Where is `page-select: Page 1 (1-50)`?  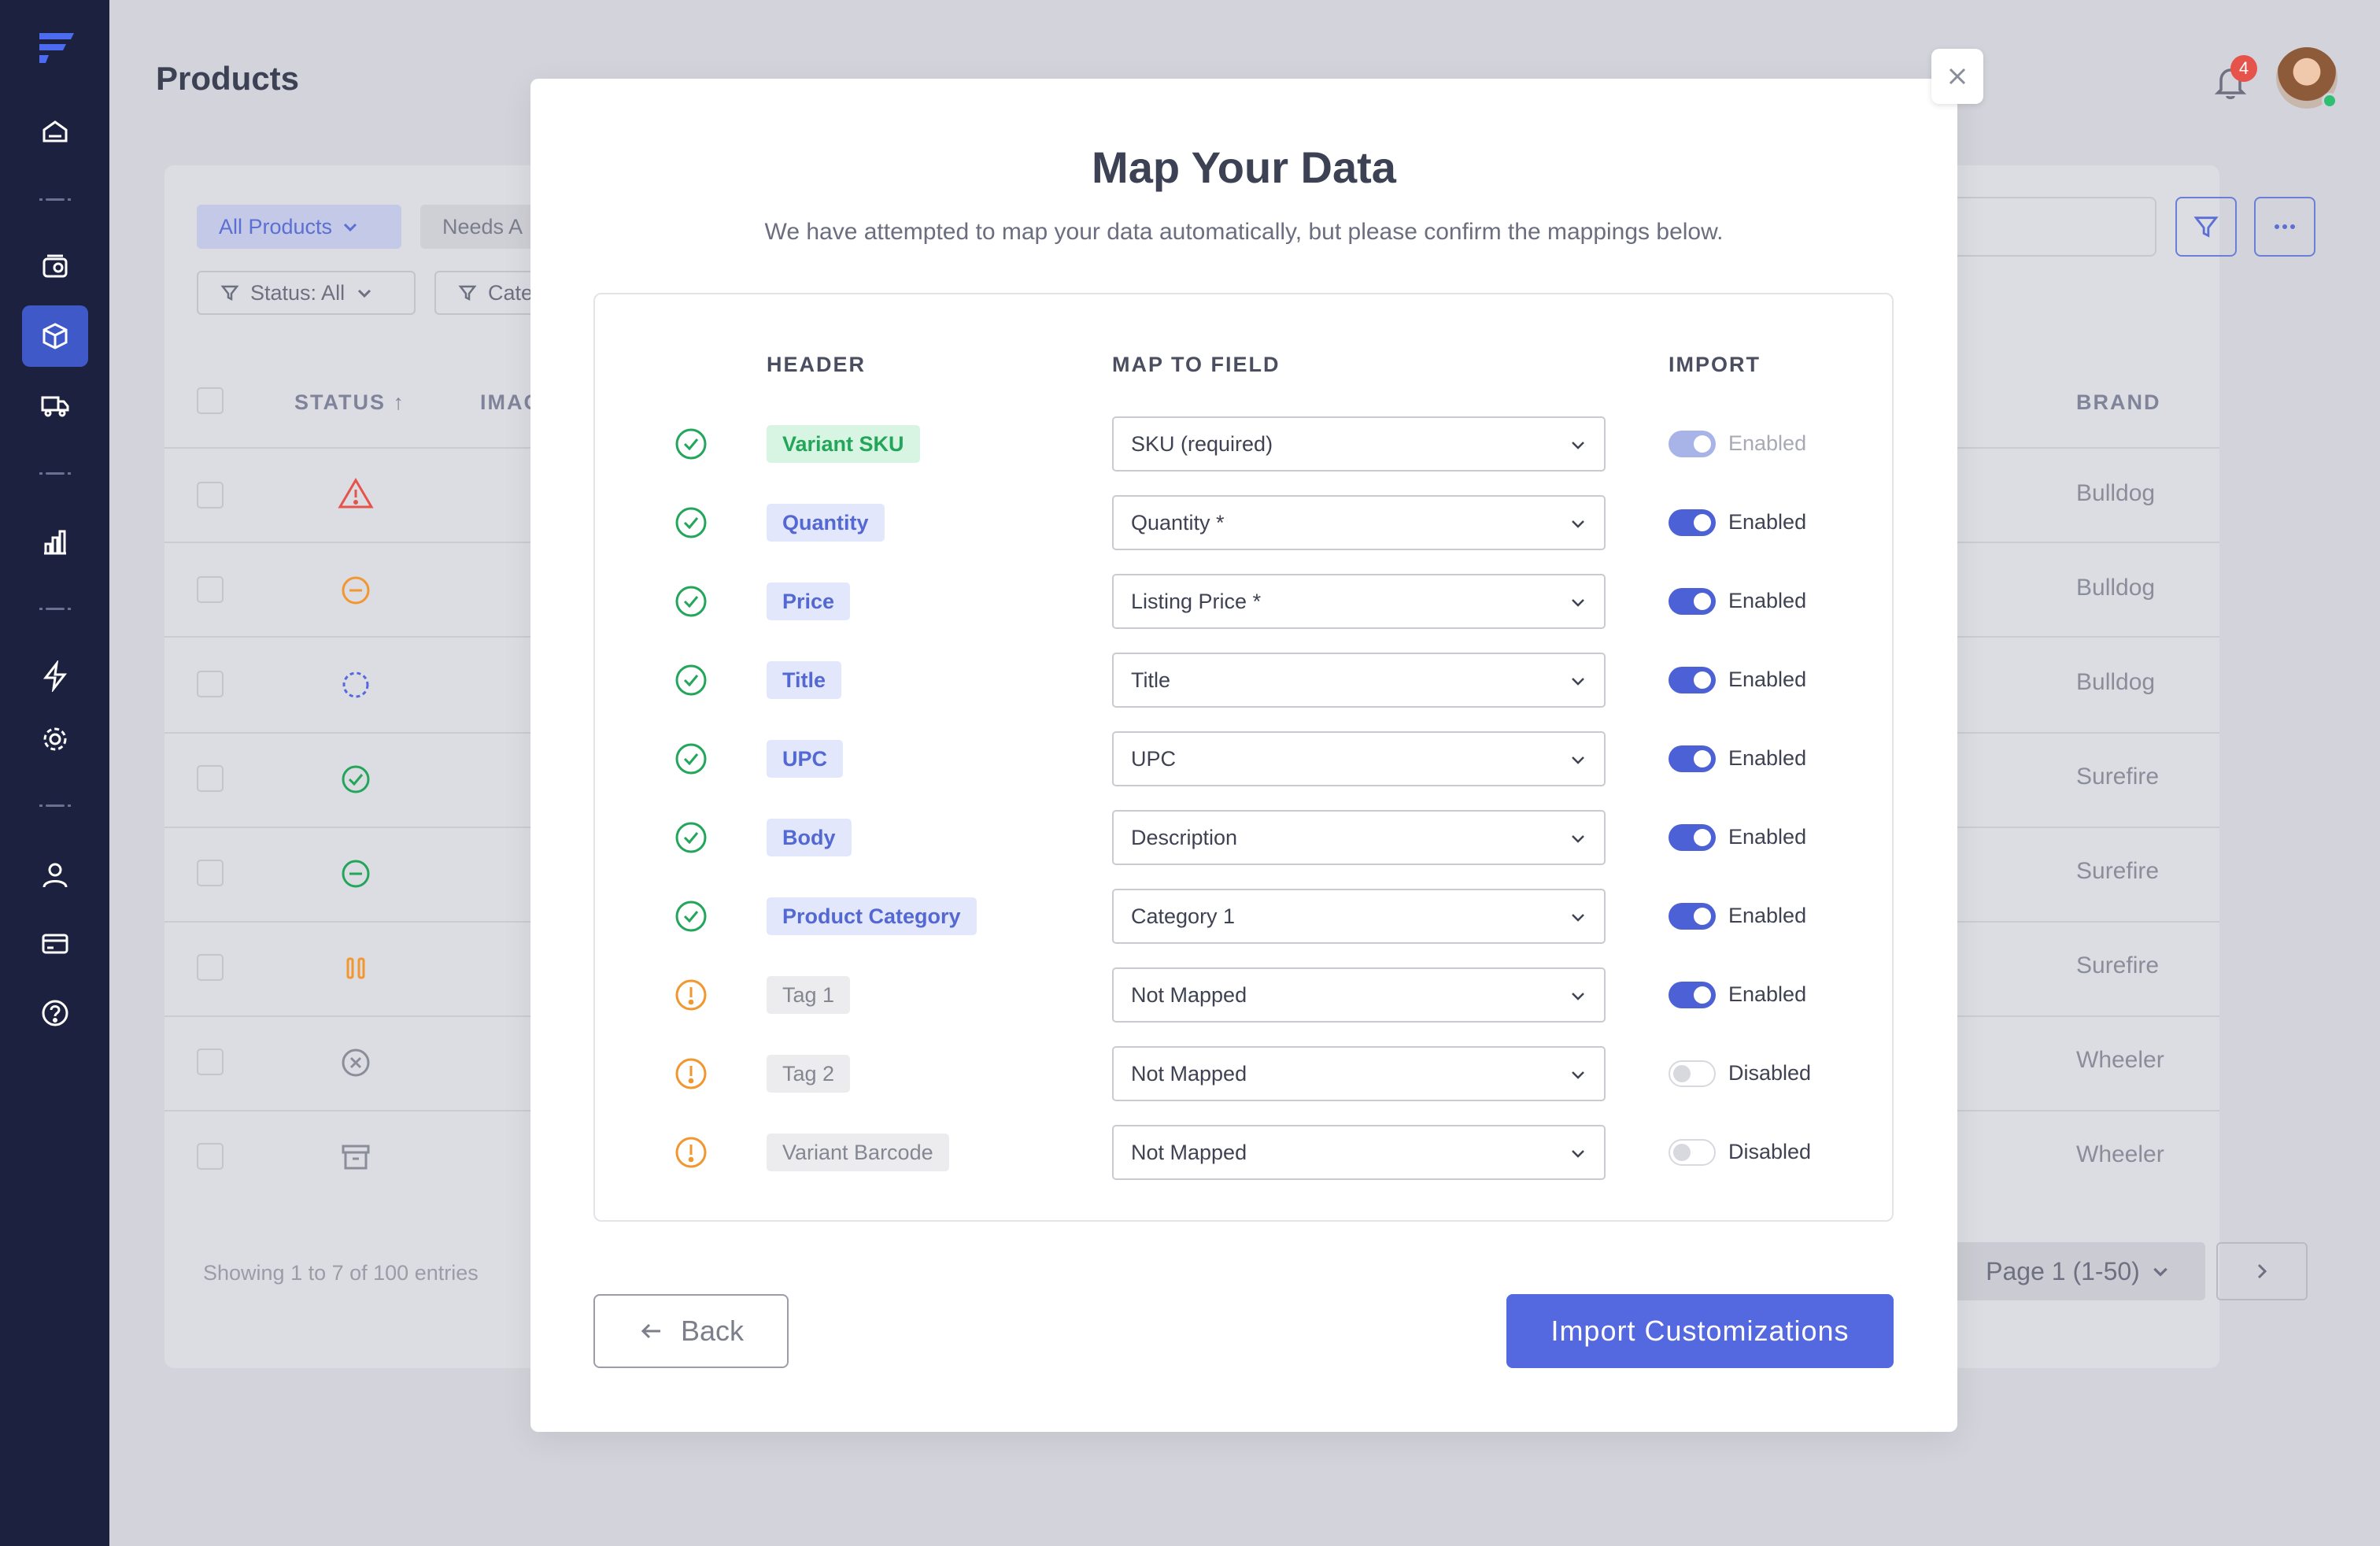 page-select: Page 1 (1-50) is located at coordinates (2077, 1271).